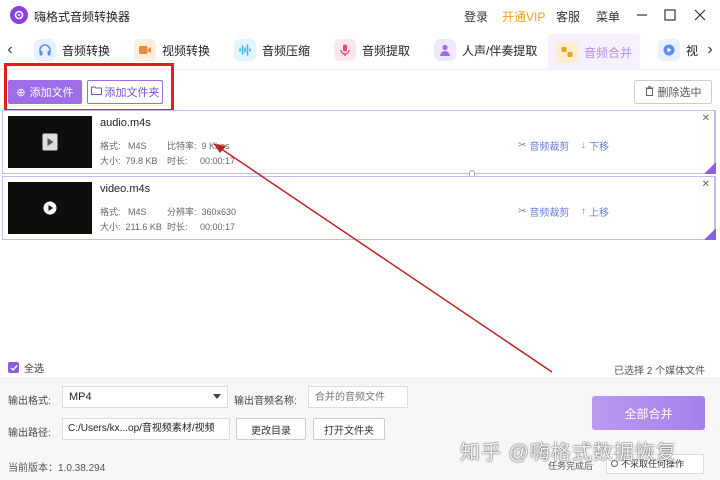  I want to click on tab-label: 音频转换, so click(86, 50).